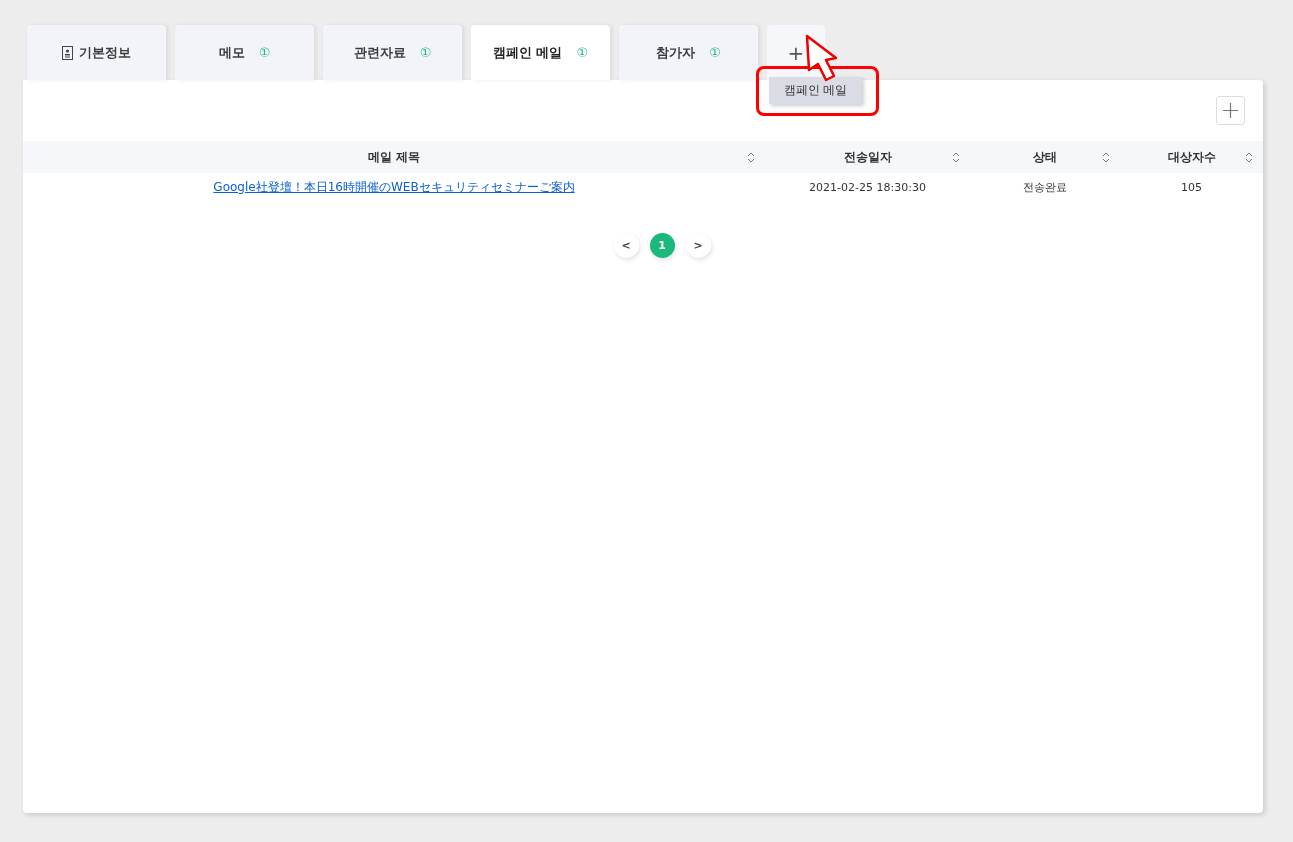  Describe the element at coordinates (1045, 187) in the screenshot. I see `cell-text: 전송완료` at that location.